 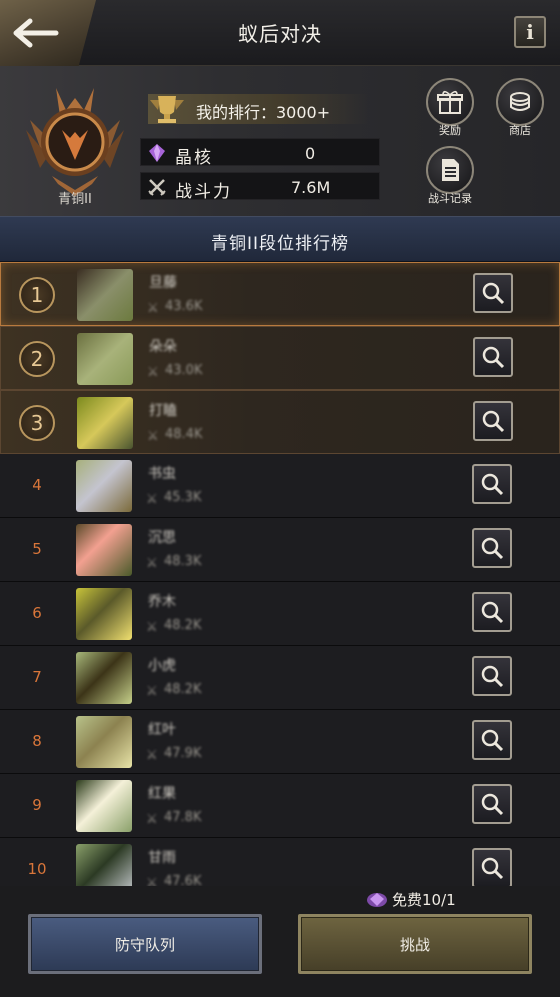 I want to click on top-bar: 蚁后对决 i, so click(x=280, y=33).